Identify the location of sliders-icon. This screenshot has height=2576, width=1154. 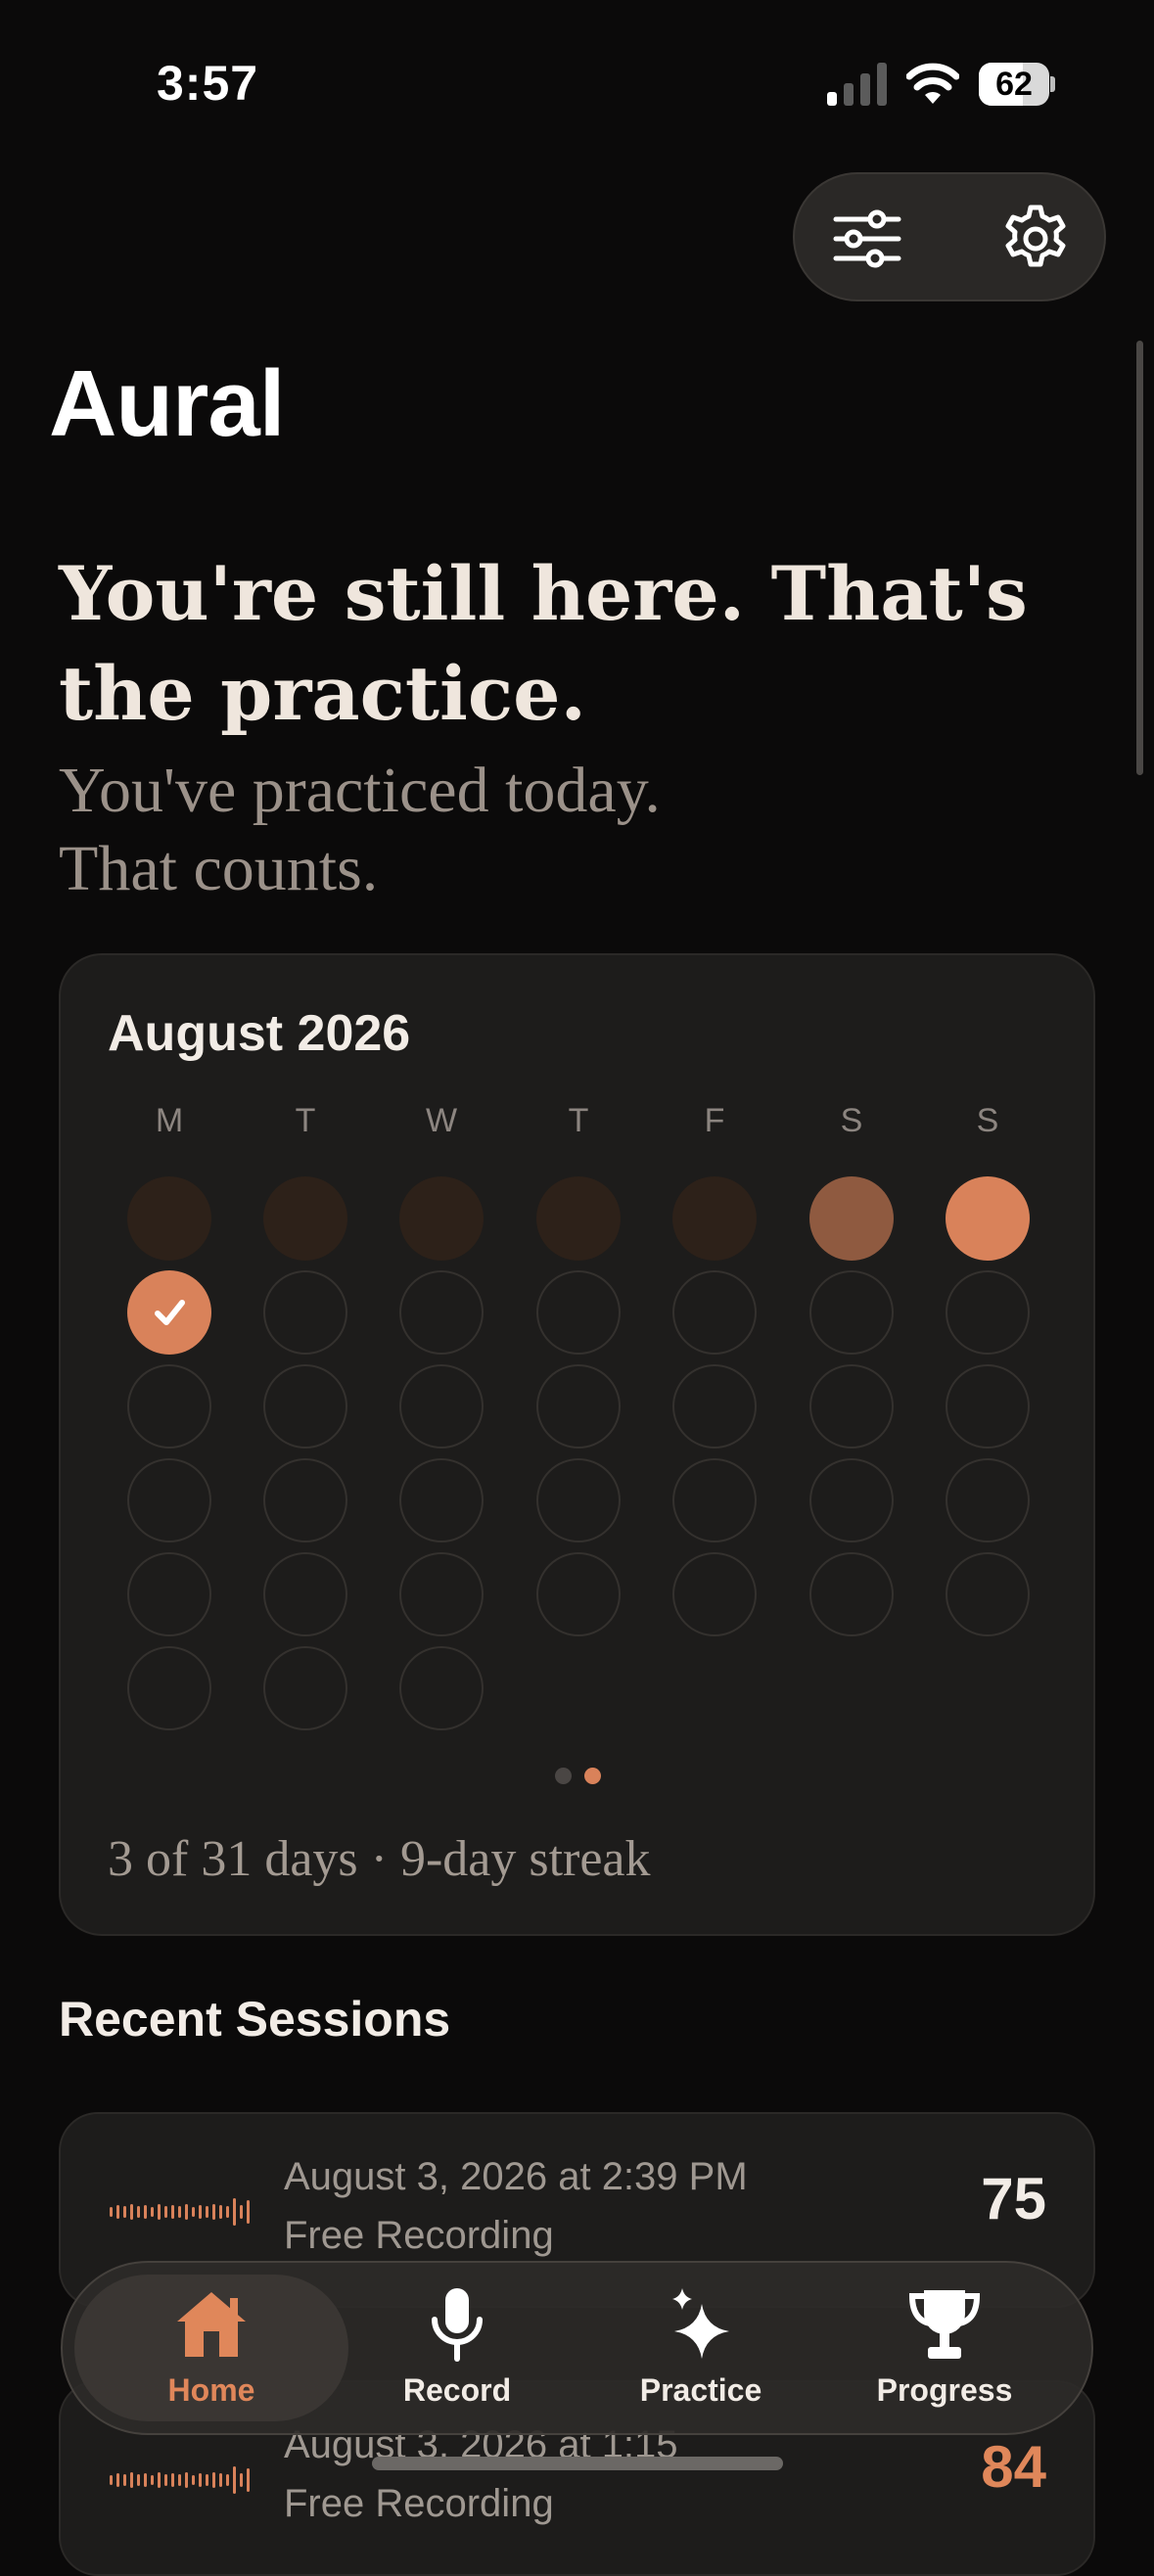
(867, 239).